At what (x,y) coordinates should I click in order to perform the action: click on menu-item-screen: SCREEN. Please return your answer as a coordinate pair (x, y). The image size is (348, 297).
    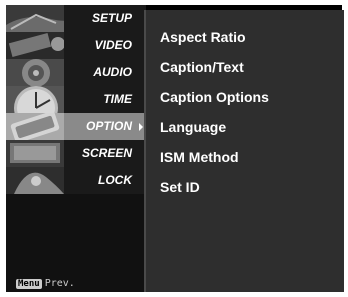
    Looking at the image, I should click on (76, 153).